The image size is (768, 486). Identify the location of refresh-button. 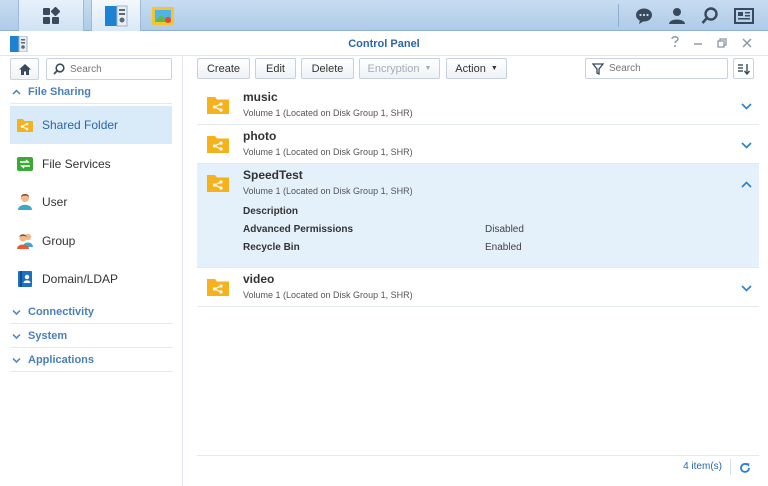
(745, 468).